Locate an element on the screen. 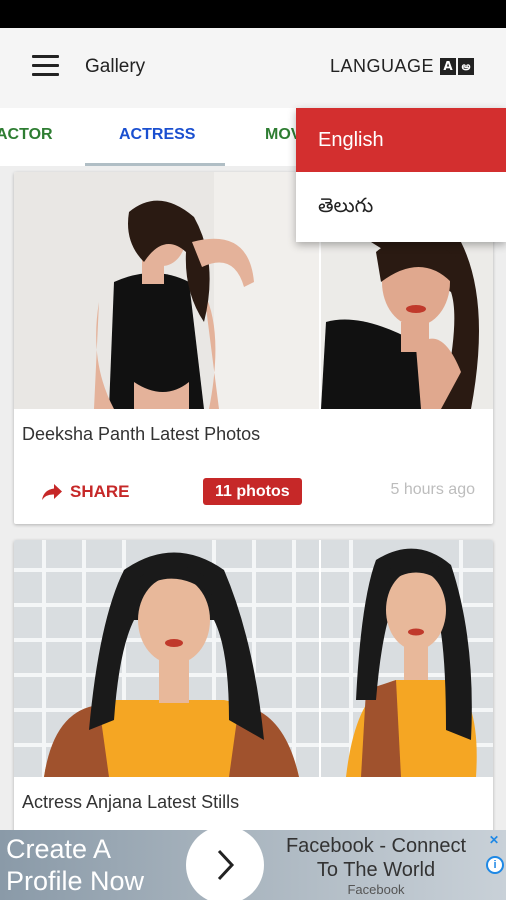  timestamp: 5 hours ago is located at coordinates (432, 489).